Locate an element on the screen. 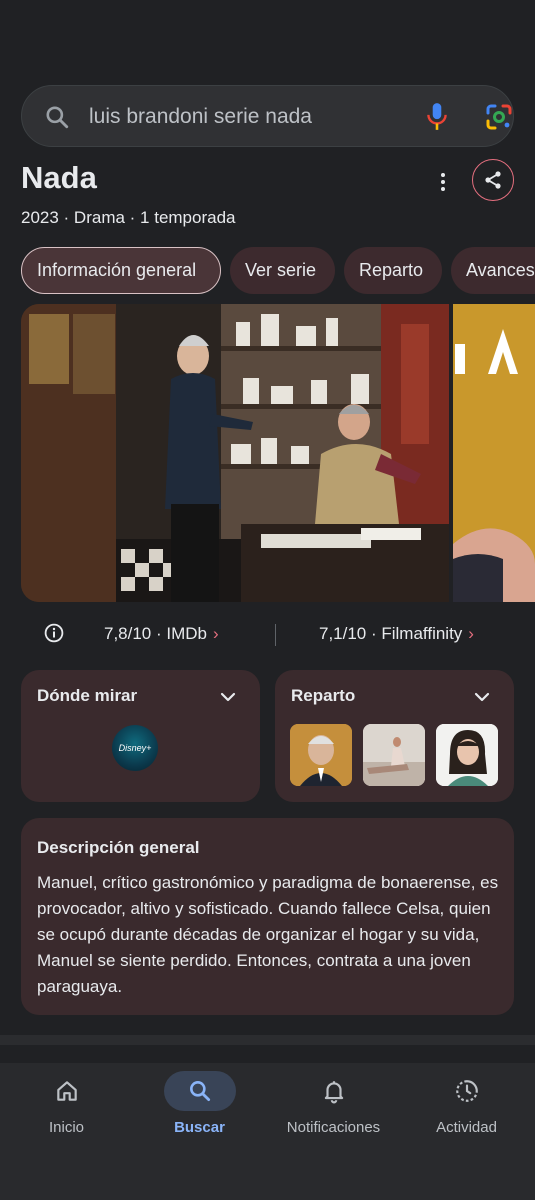 Image resolution: width=535 pixels, height=1200 pixels. search-bar: luis brandoni serie nada is located at coordinates (267, 116).